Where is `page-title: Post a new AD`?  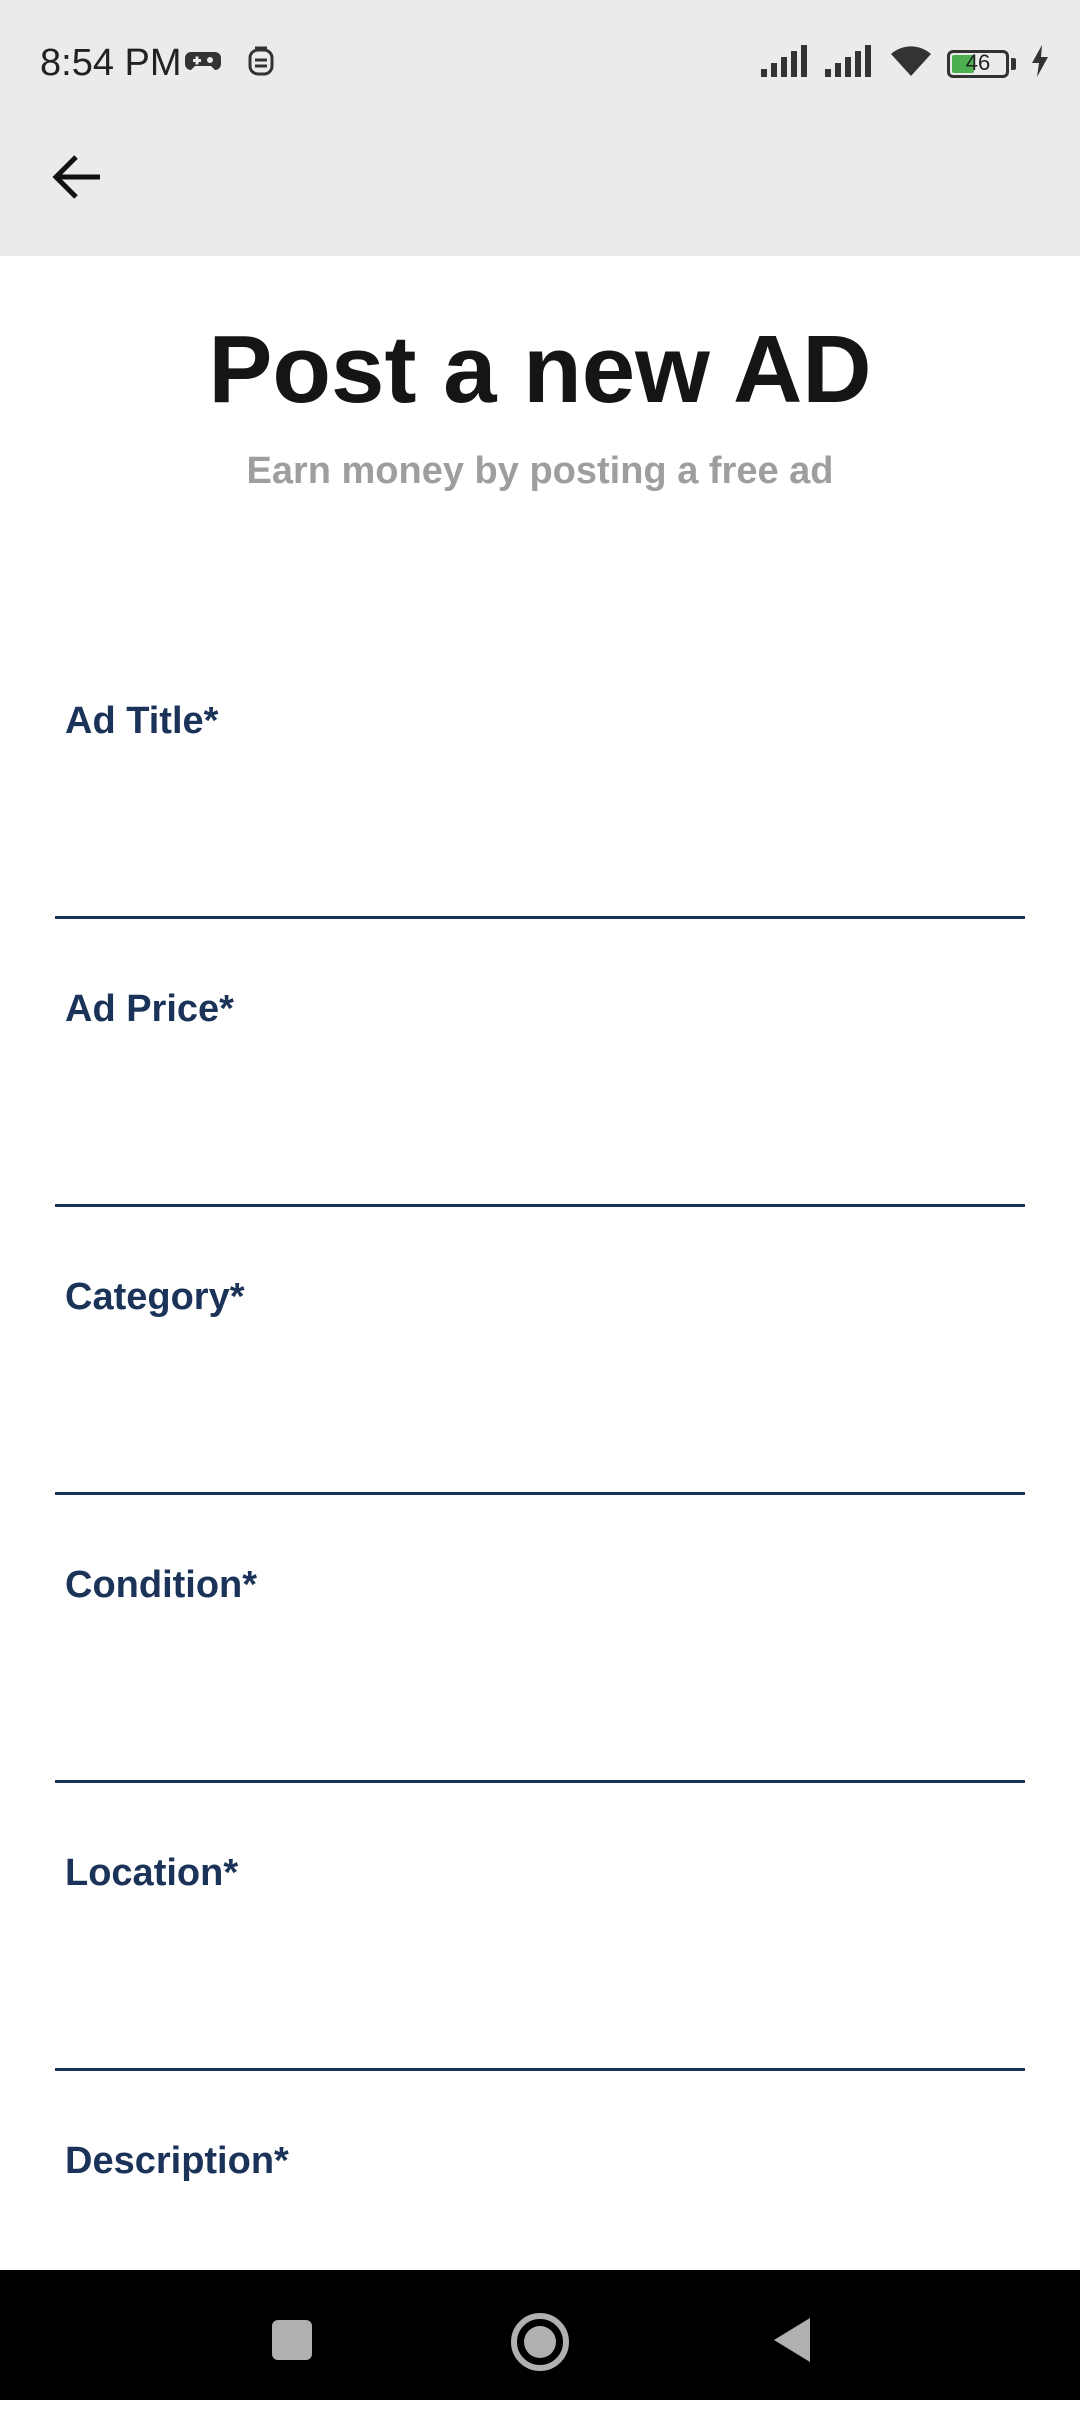 page-title: Post a new AD is located at coordinates (540, 369).